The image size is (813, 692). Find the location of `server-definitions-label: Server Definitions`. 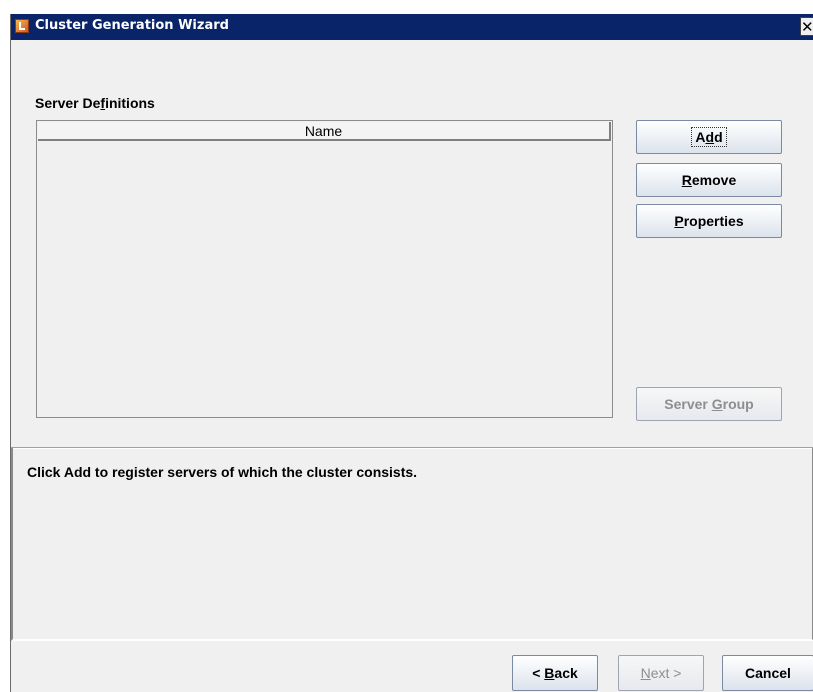

server-definitions-label: Server Definitions is located at coordinates (95, 103).